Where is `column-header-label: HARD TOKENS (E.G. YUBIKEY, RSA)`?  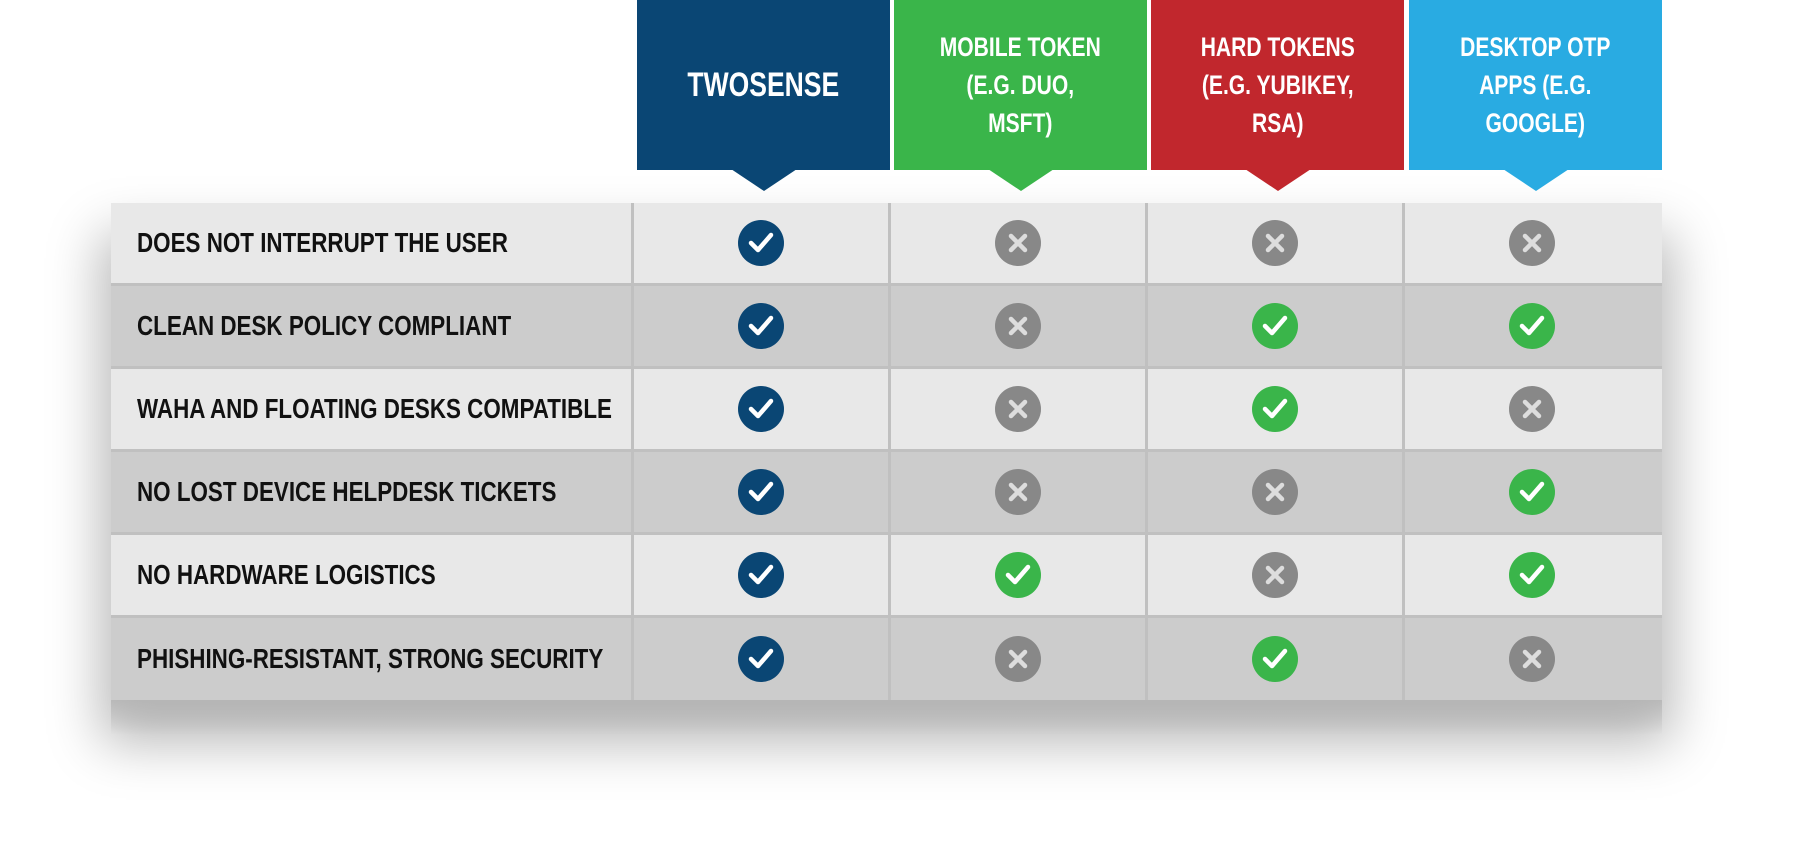
column-header-label: HARD TOKENS (E.G. YUBIKEY, RSA) is located at coordinates (1277, 85).